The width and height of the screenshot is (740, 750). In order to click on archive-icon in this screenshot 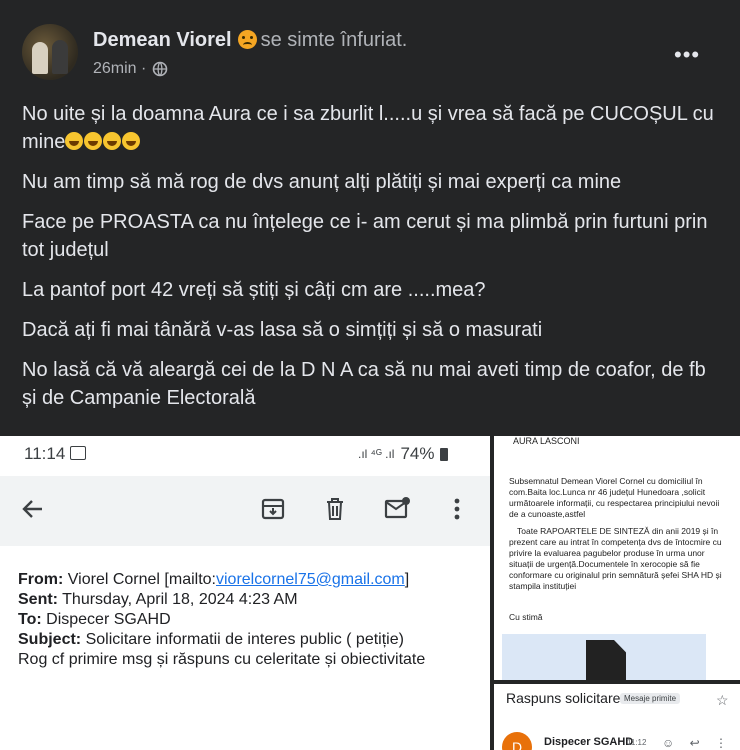, I will do `click(273, 509)`.